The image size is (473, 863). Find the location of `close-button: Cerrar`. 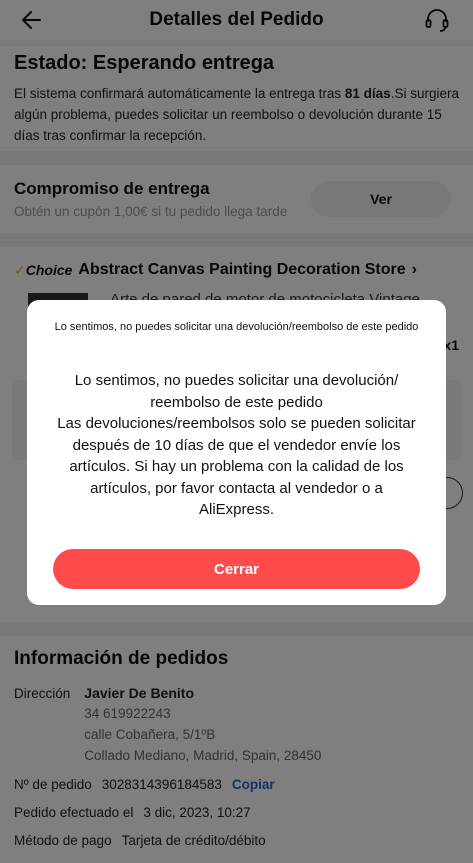

close-button: Cerrar is located at coordinates (236, 569).